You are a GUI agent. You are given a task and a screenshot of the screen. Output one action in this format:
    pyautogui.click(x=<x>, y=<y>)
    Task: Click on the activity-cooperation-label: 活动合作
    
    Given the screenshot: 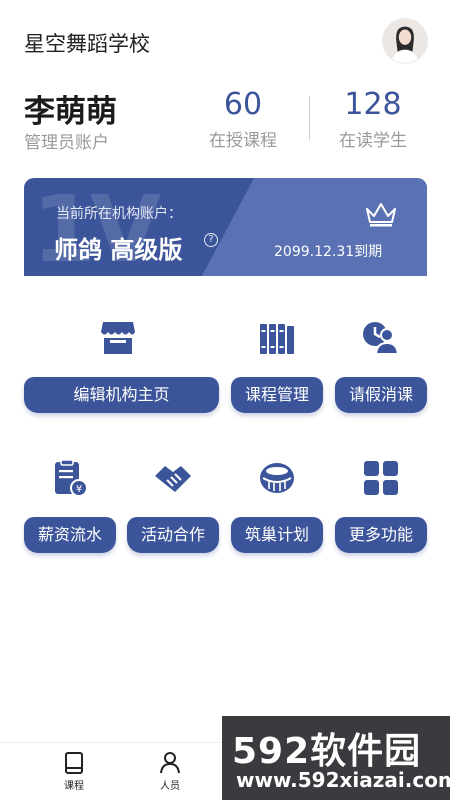 What is the action you would take?
    pyautogui.click(x=172, y=534)
    